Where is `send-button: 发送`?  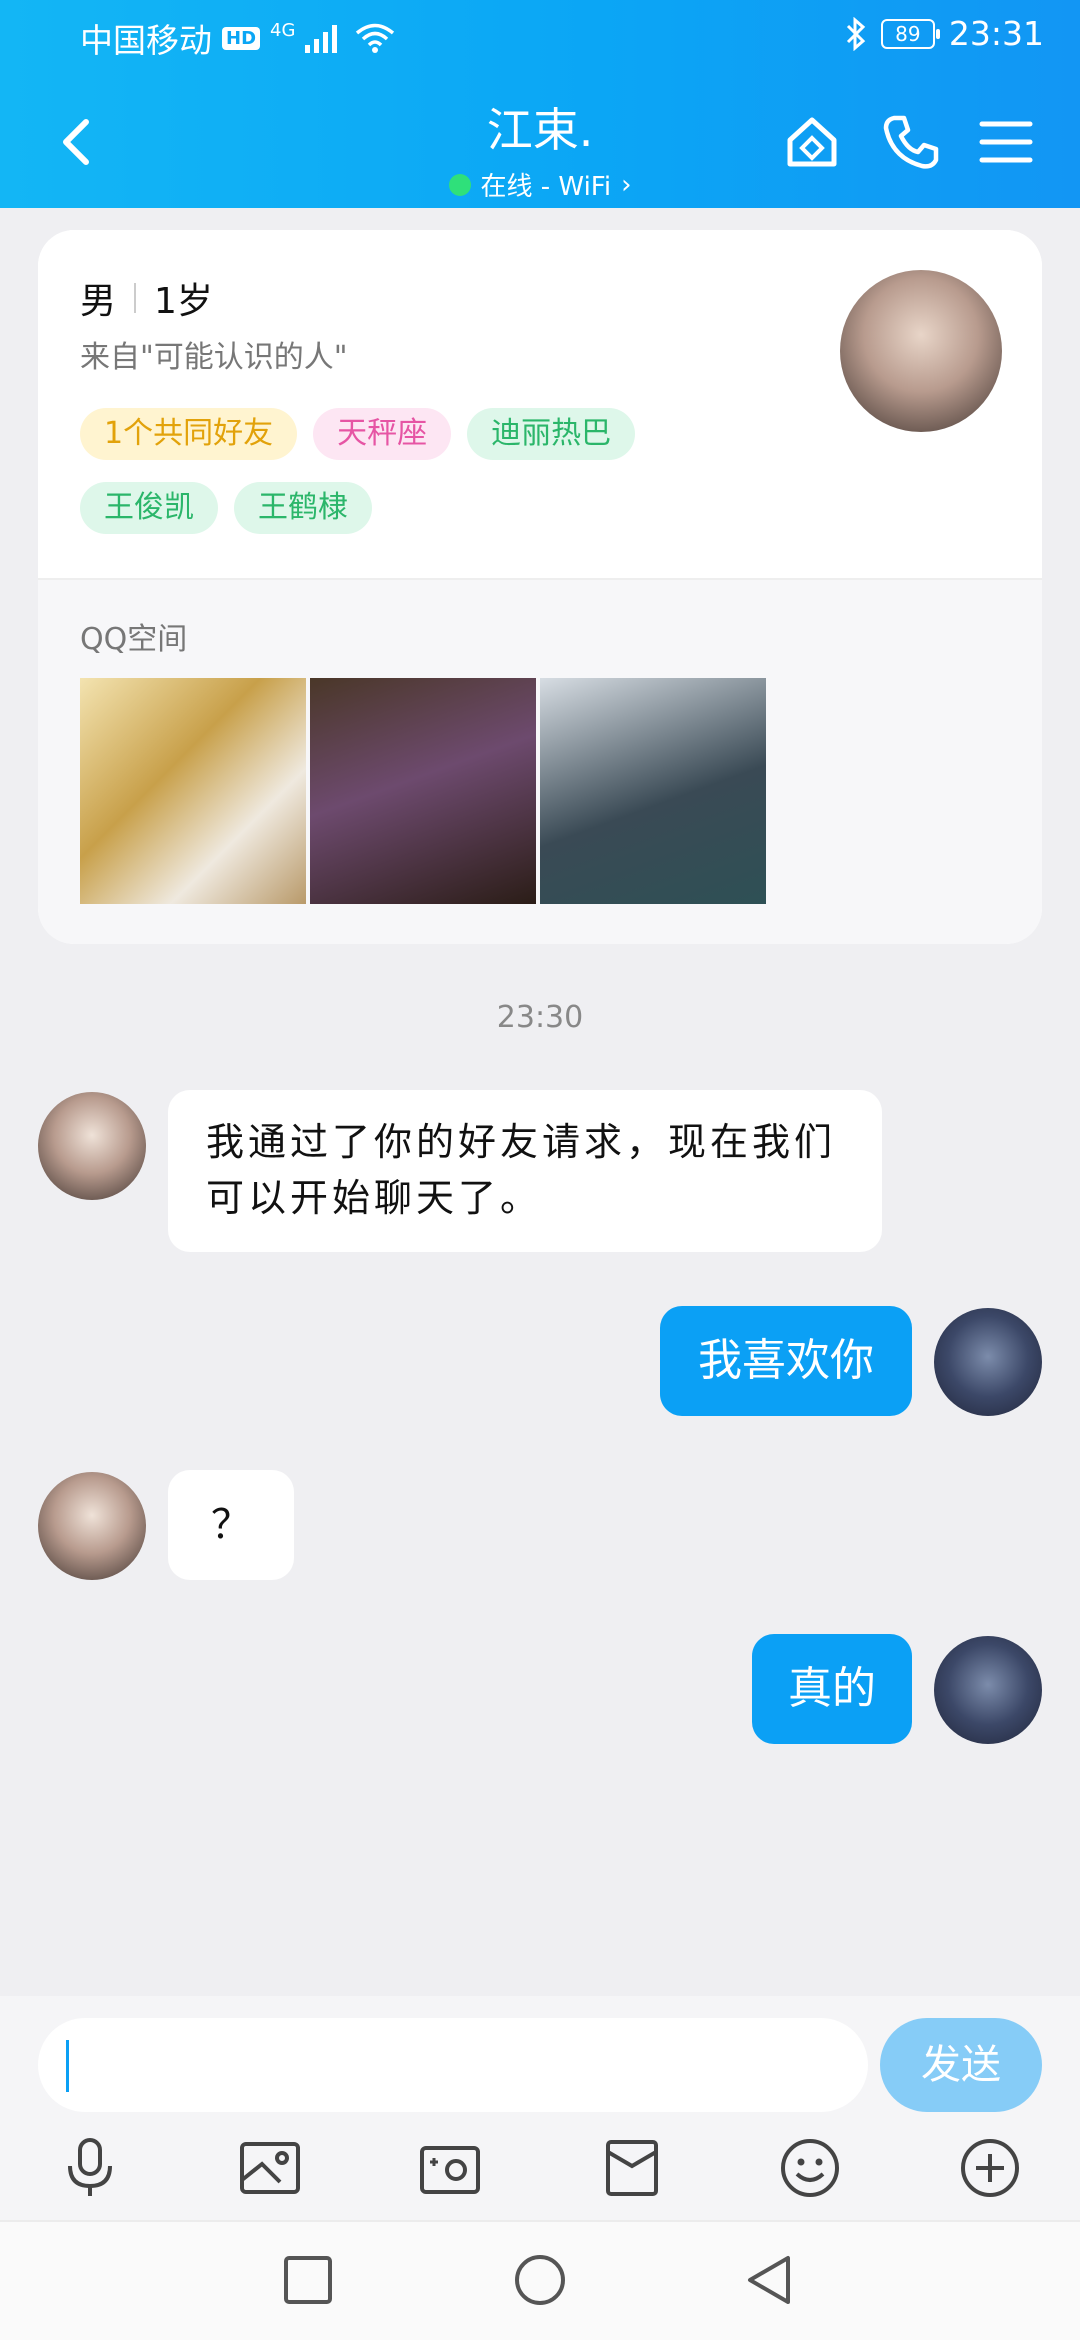 send-button: 发送 is located at coordinates (961, 2065).